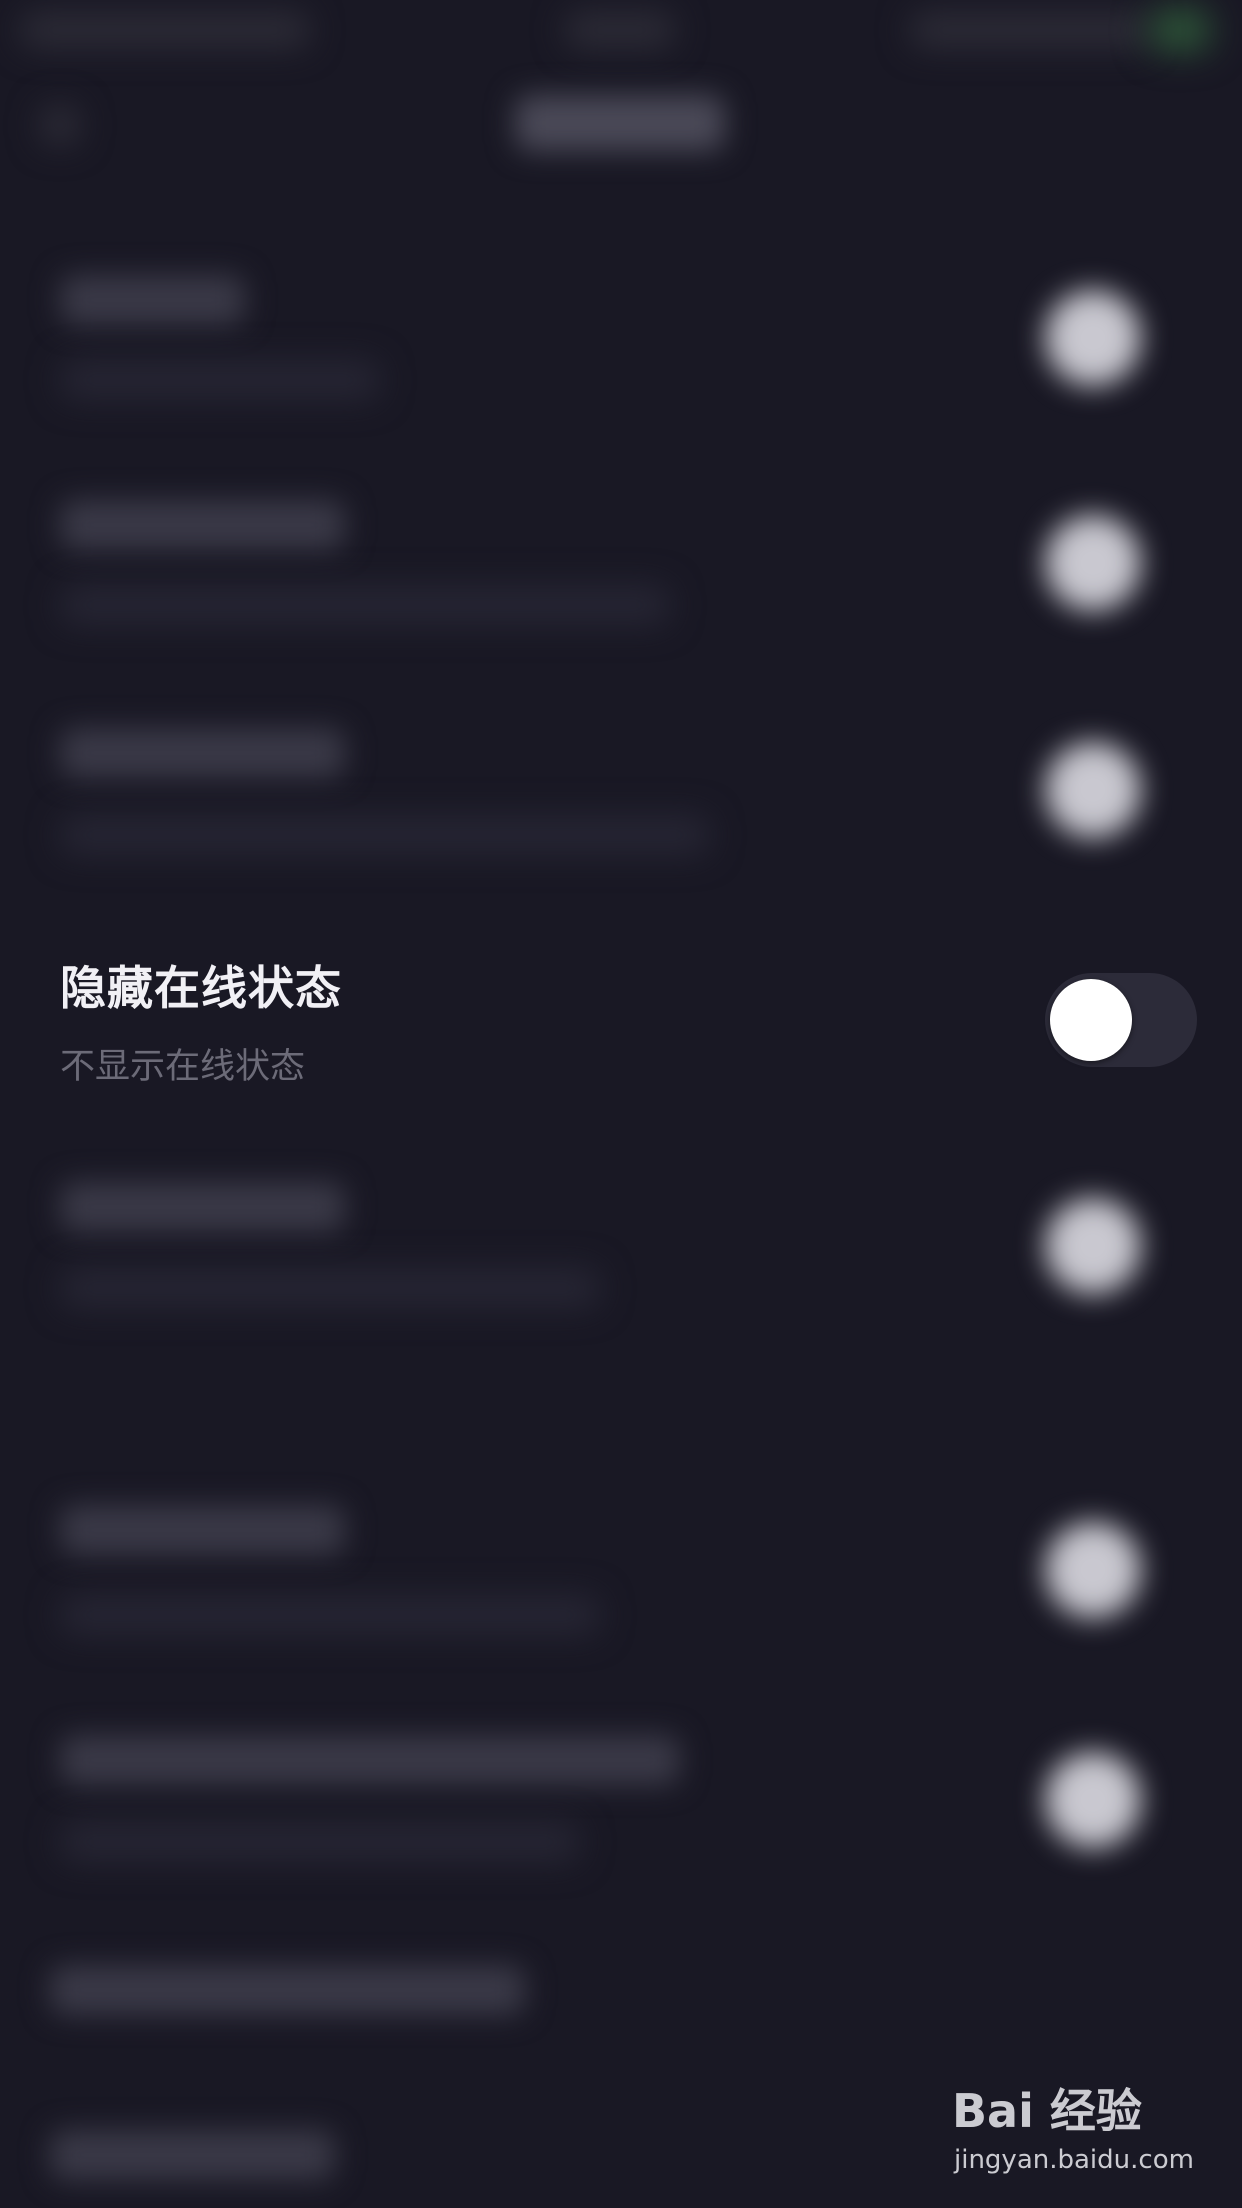 This screenshot has width=1242, height=2208. Describe the element at coordinates (201, 988) in the screenshot. I see `hide-online-status-title: 隐藏在线状态` at that location.